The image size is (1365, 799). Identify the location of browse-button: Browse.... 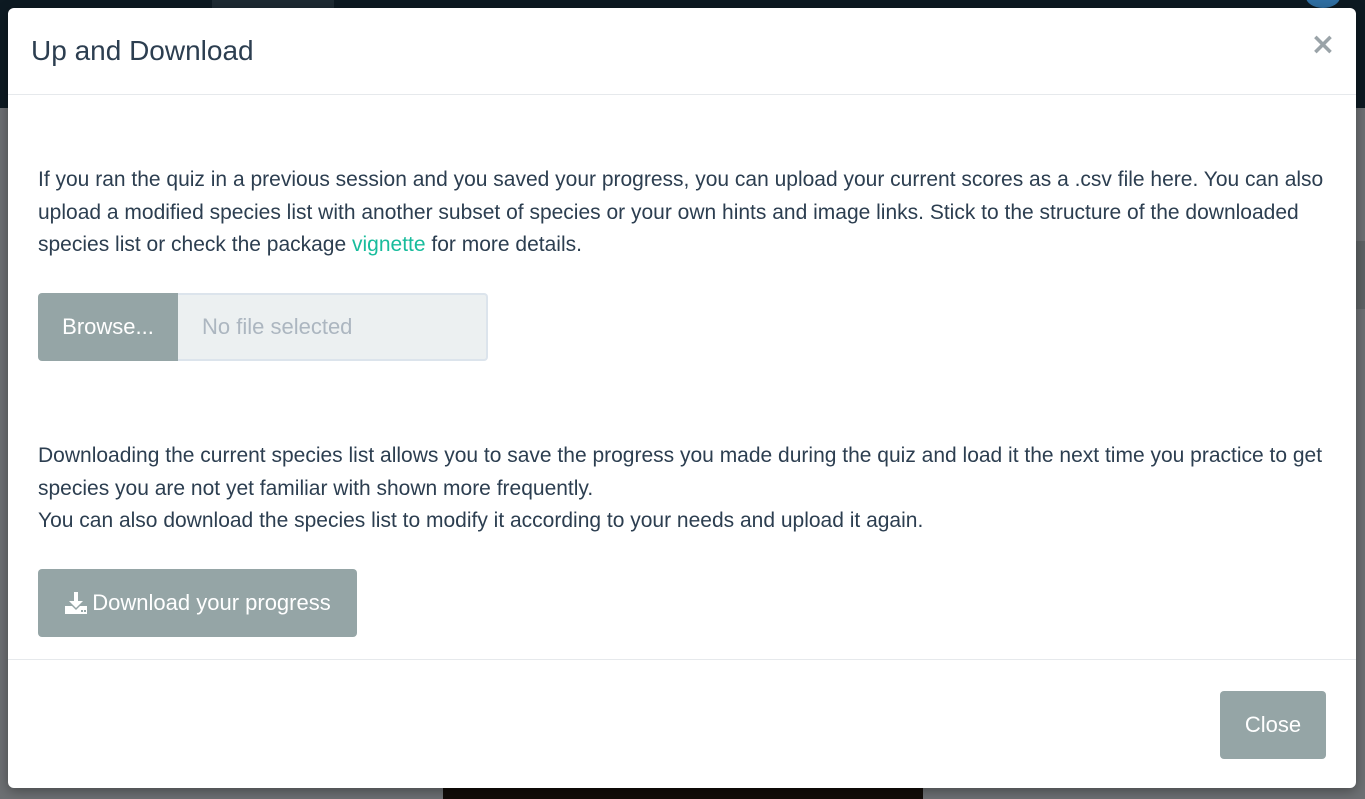
(108, 327).